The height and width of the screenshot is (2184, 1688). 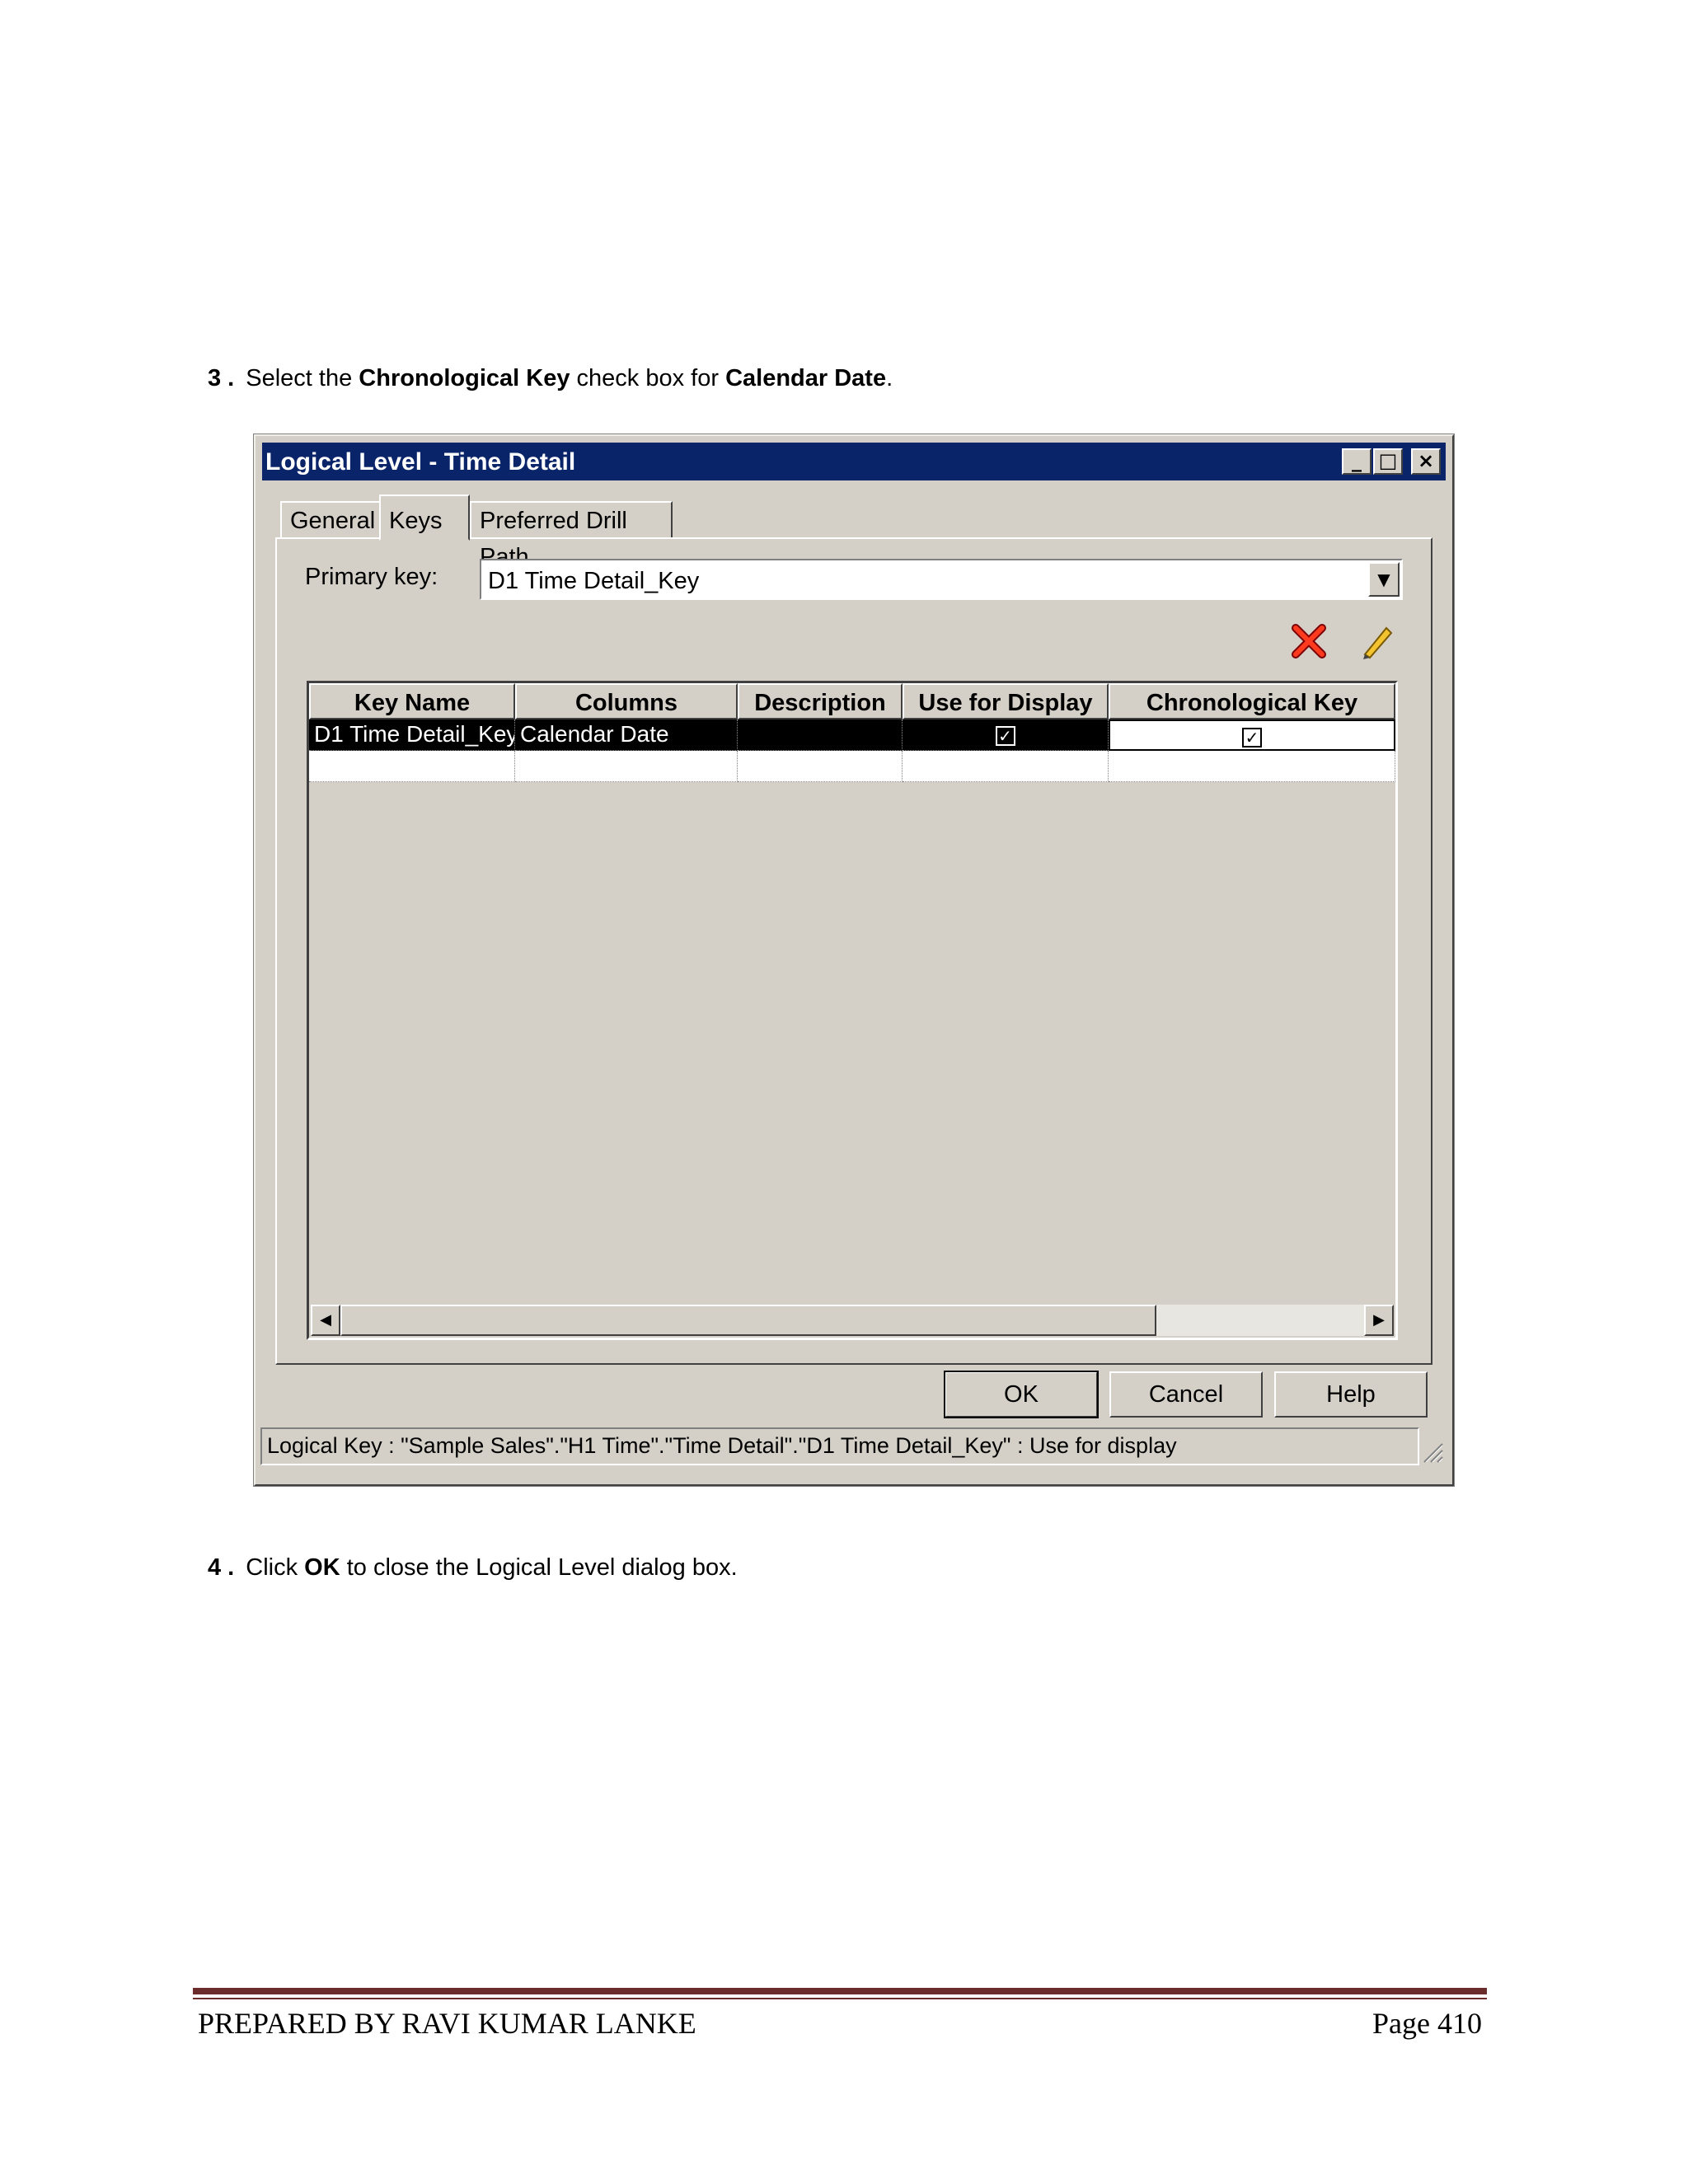 I want to click on description-cell, so click(x=820, y=735).